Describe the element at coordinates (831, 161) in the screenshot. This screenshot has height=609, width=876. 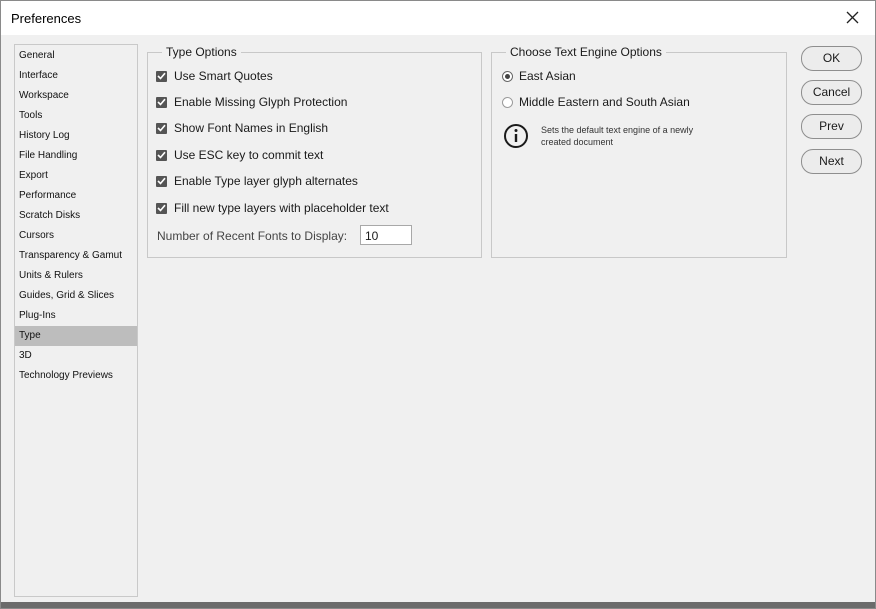
I see `next-button: Next` at that location.